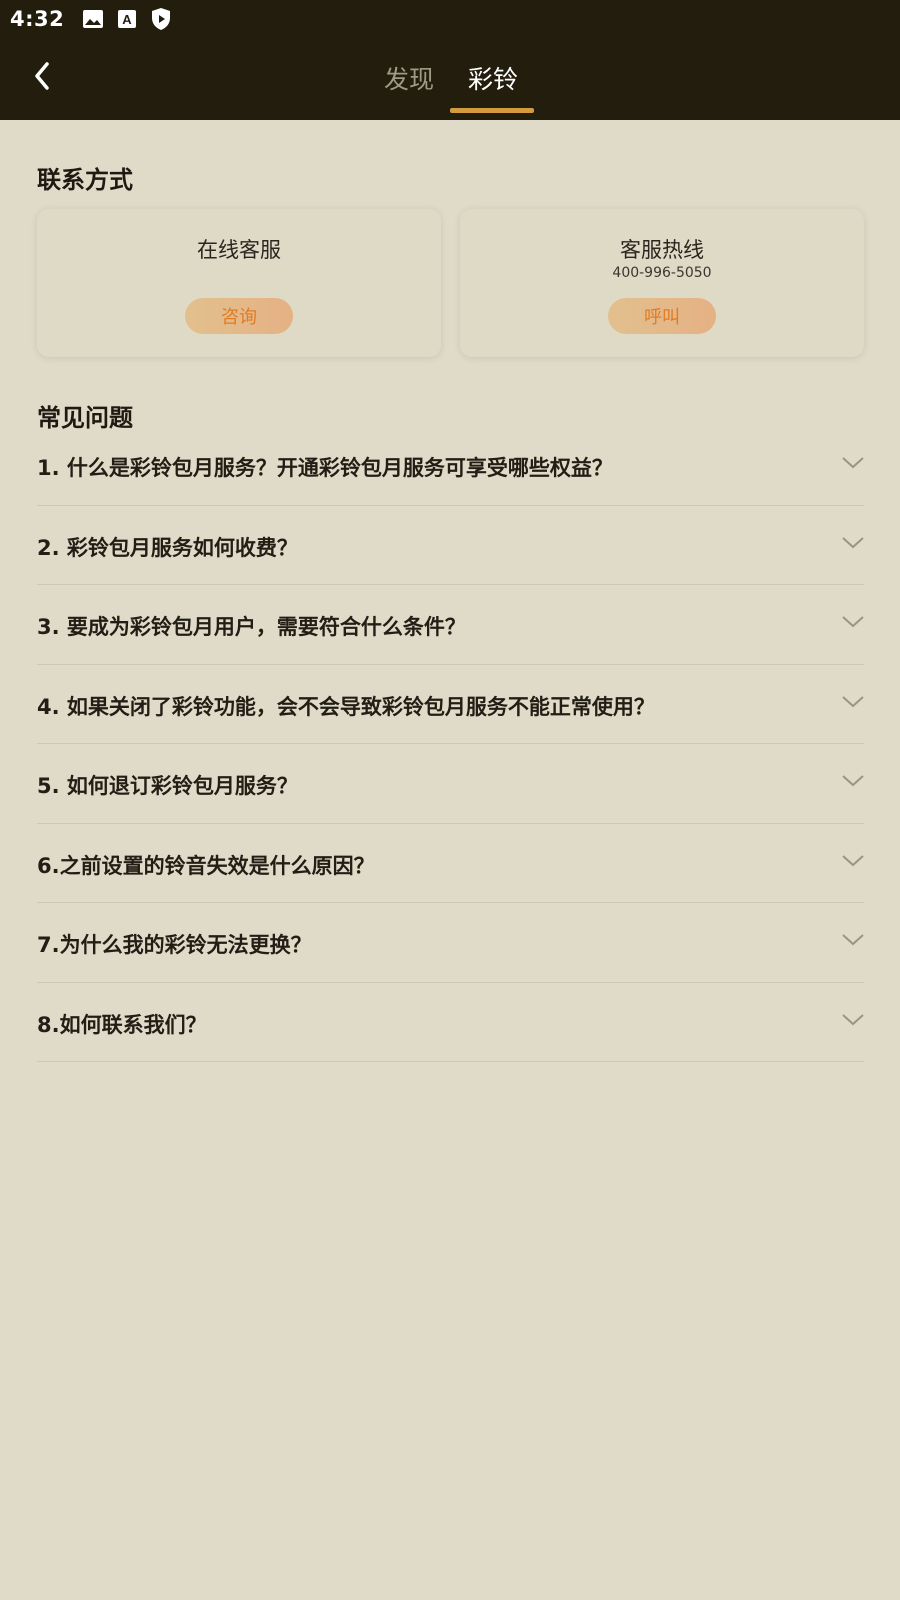  I want to click on faq-question: 3. 要成为彩铃包月用户，需要符合什么条件？, so click(251, 627).